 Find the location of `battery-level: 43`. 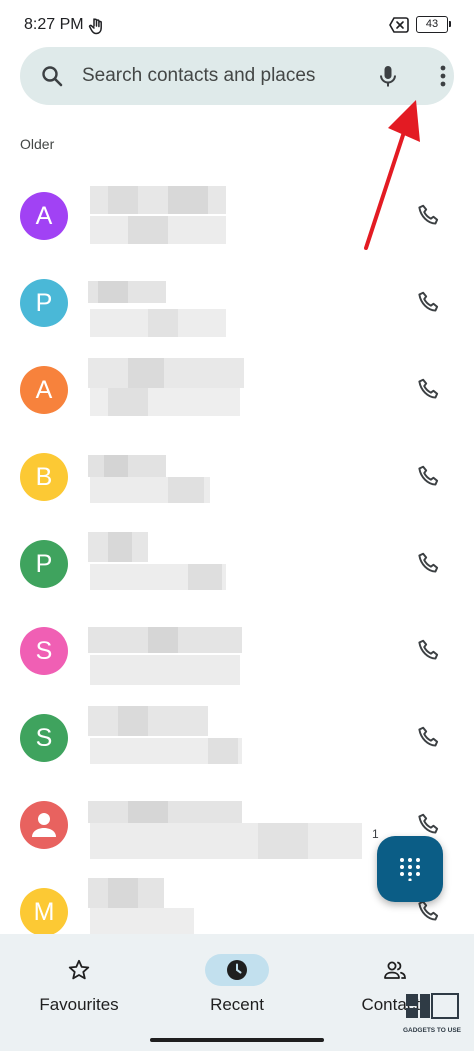

battery-level: 43 is located at coordinates (432, 24).